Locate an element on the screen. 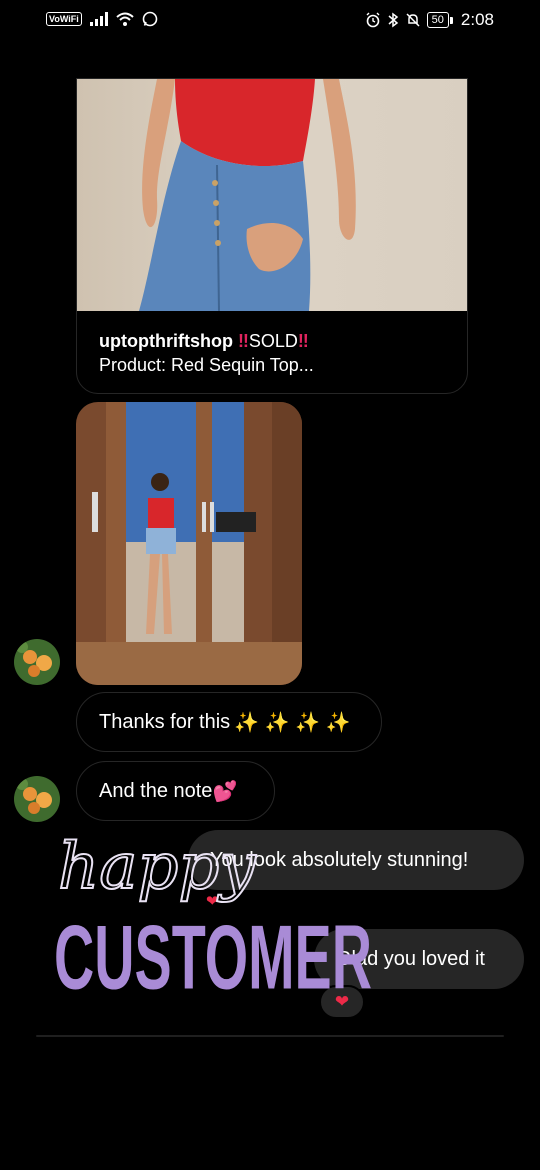 The height and width of the screenshot is (1170, 540). incoming-message-note: And the note 💕 is located at coordinates (175, 791).